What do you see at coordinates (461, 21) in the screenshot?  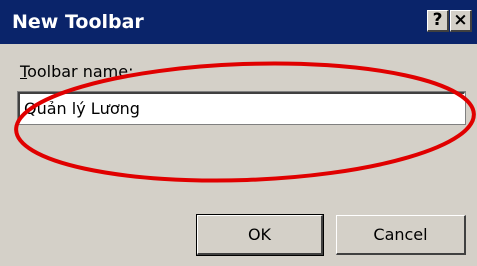 I see `close-button: ×` at bounding box center [461, 21].